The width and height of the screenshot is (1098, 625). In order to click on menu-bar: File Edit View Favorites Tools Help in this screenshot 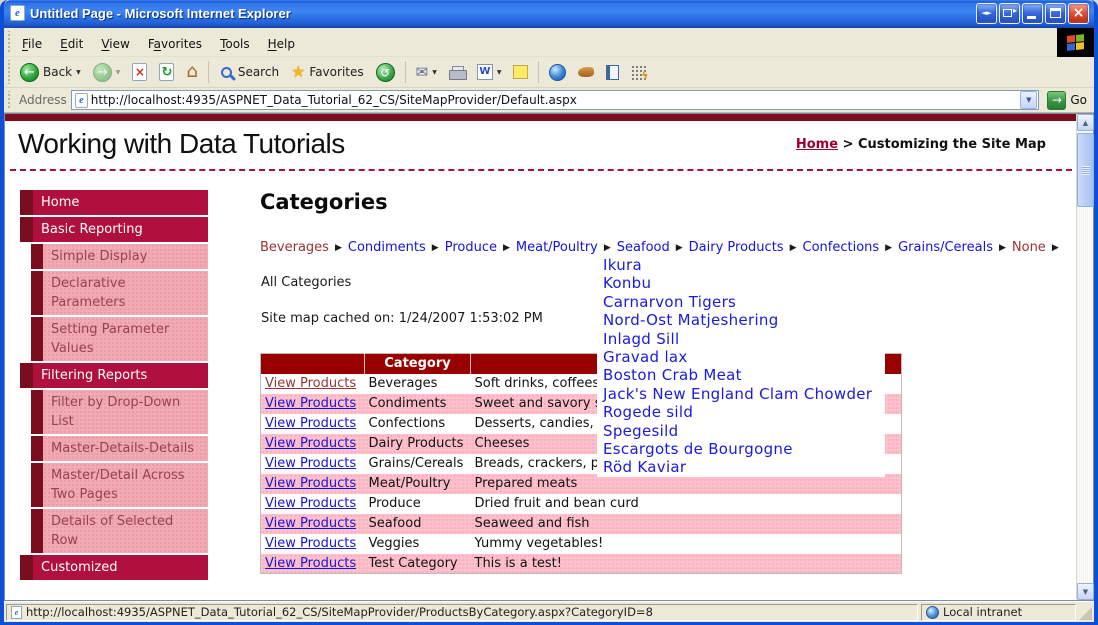, I will do `click(549, 42)`.